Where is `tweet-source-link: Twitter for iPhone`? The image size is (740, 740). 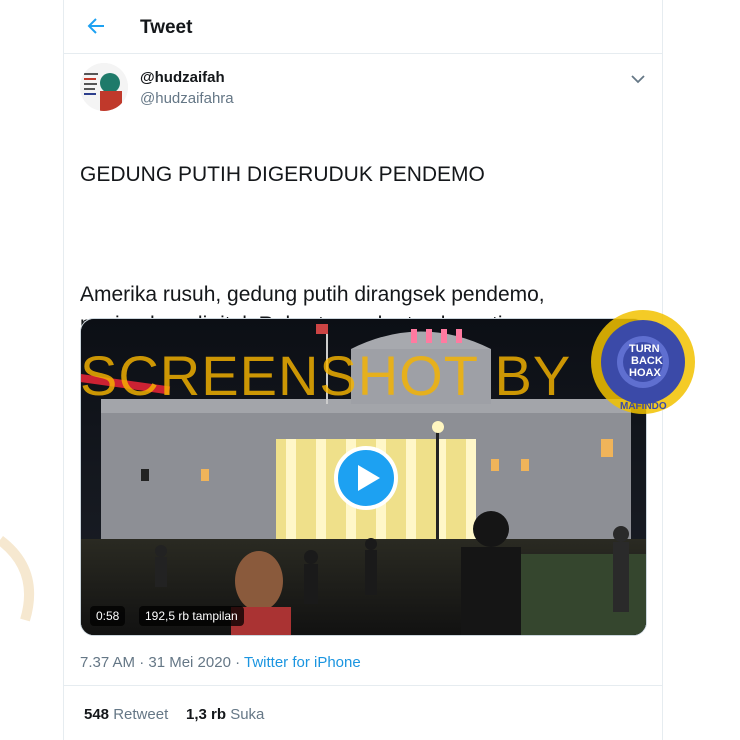
tweet-source-link: Twitter for iPhone is located at coordinates (302, 662).